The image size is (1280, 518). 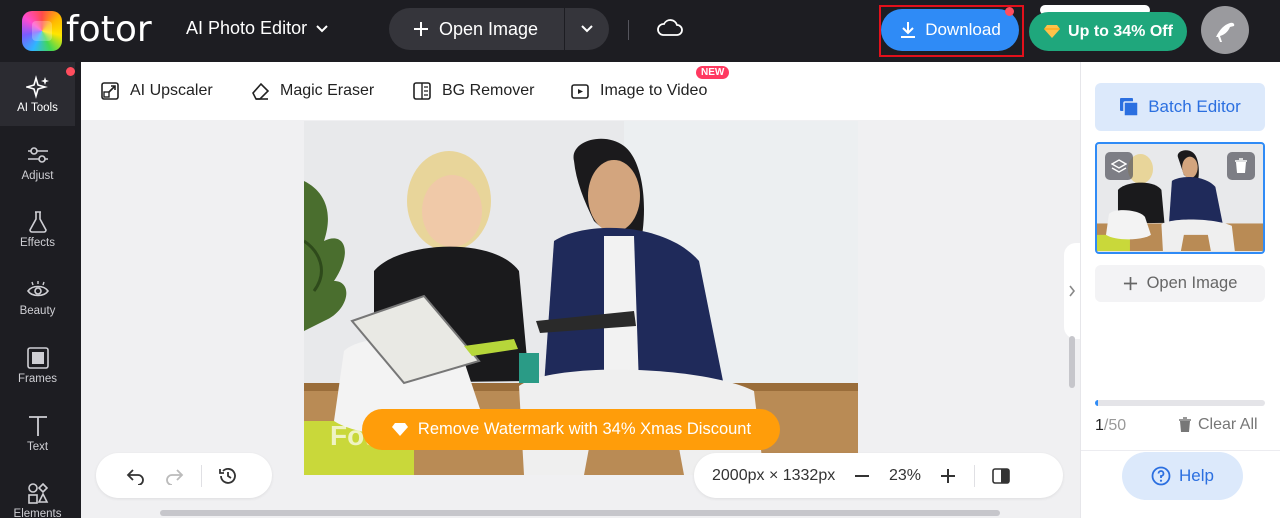 What do you see at coordinates (422, 91) in the screenshot?
I see `bg-remove-icon` at bounding box center [422, 91].